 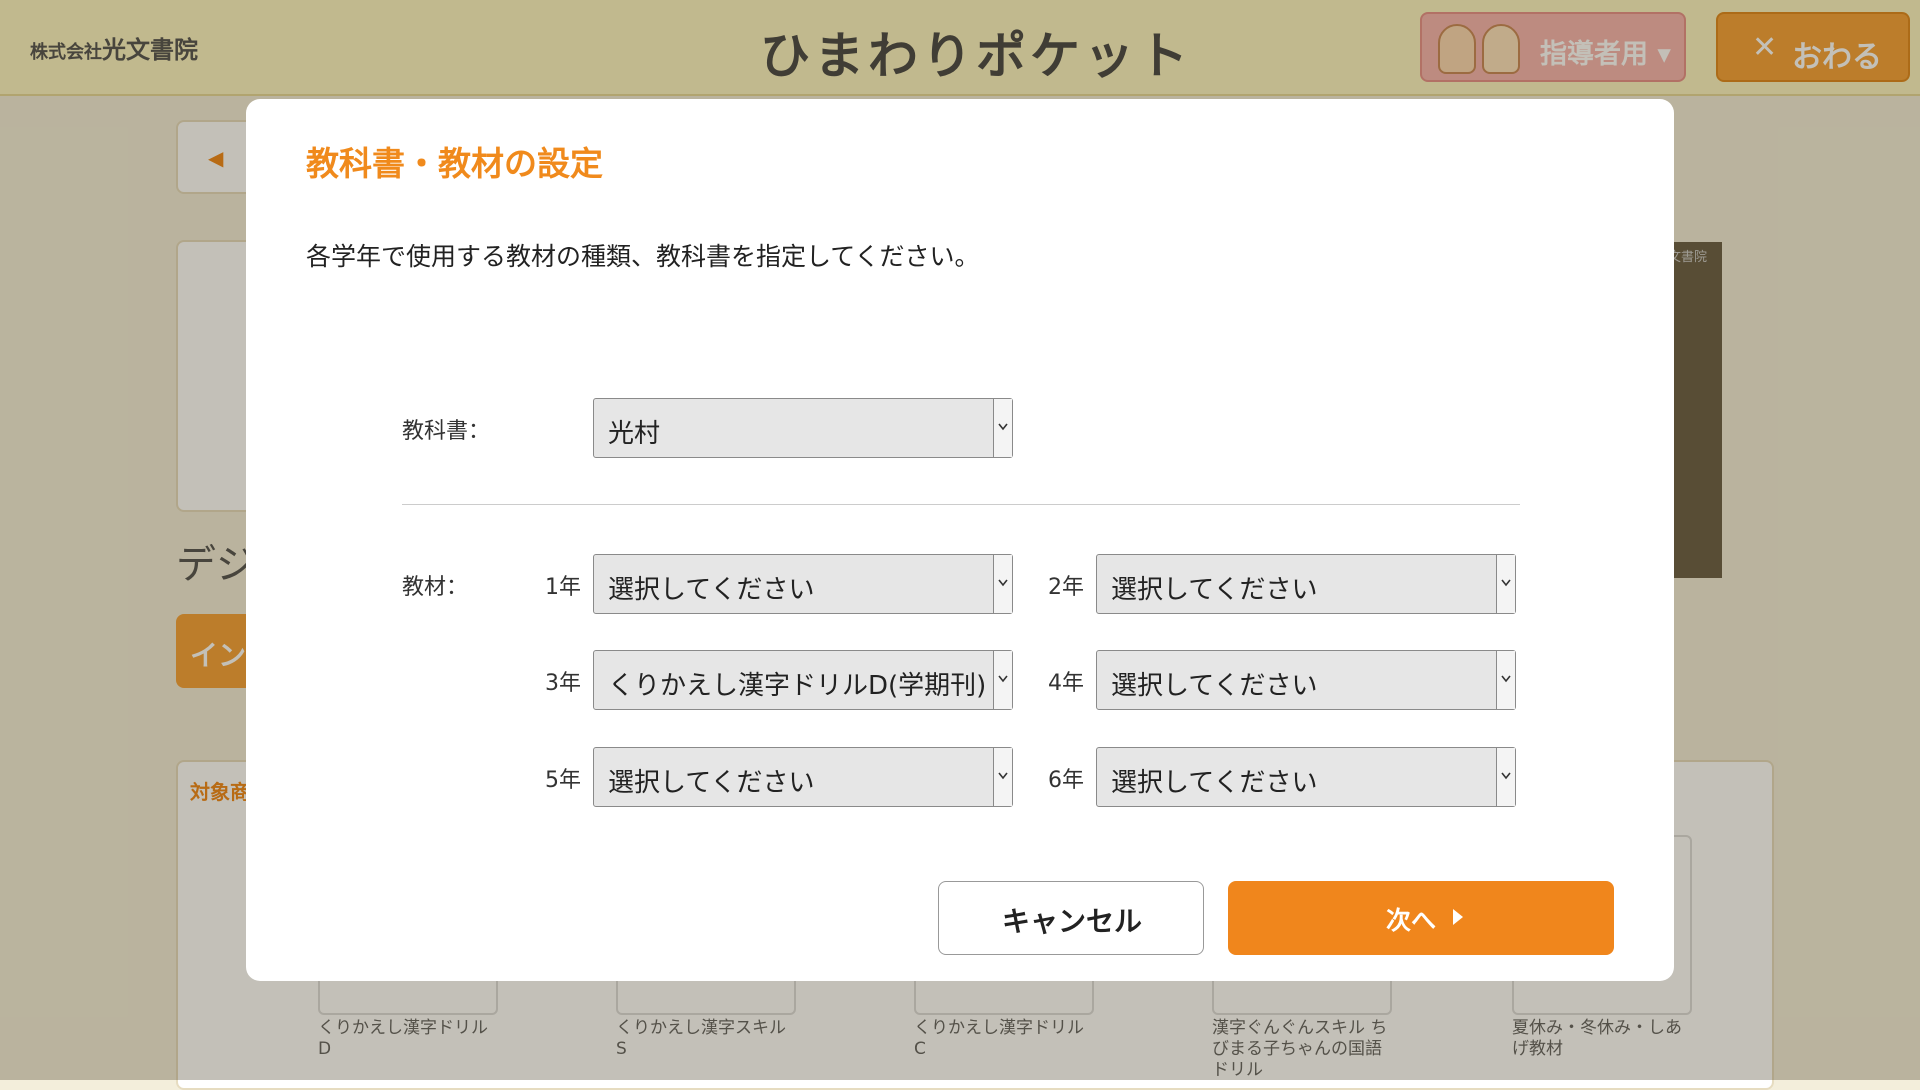 What do you see at coordinates (435, 587) in the screenshot?
I see `material-label: 教材：` at bounding box center [435, 587].